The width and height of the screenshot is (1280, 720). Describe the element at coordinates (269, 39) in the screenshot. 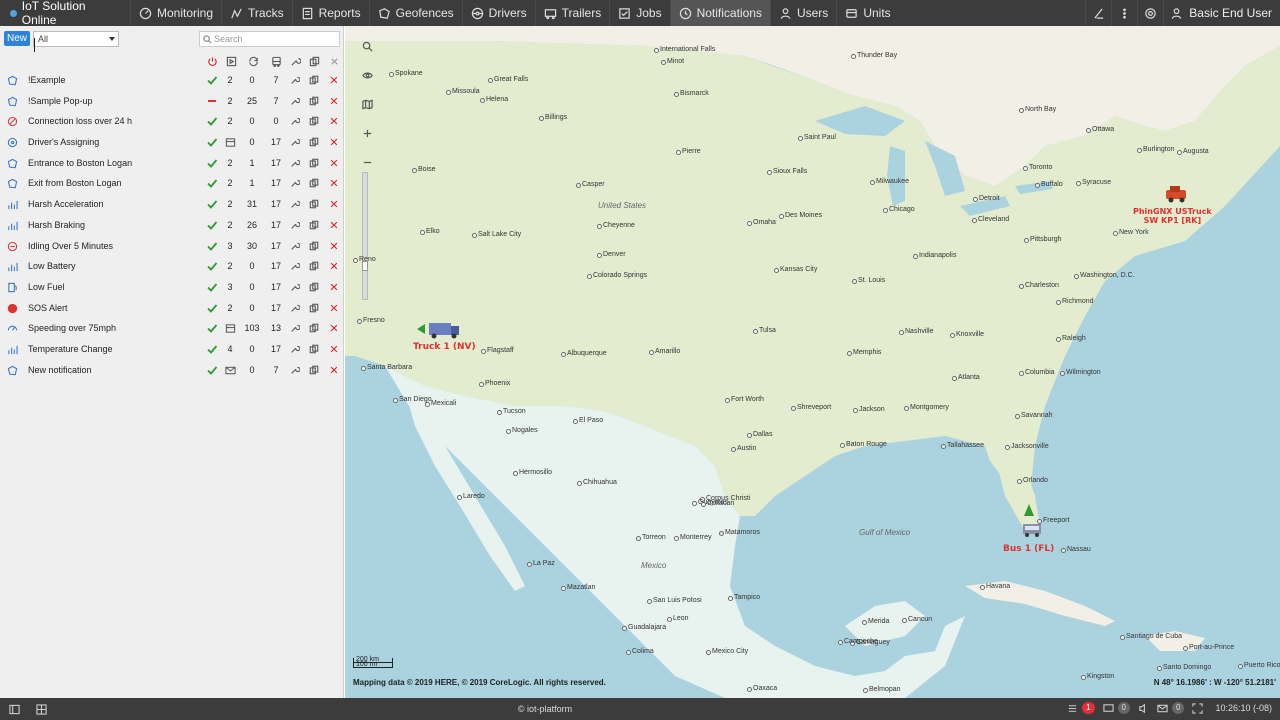

I see `search-input: Search` at that location.